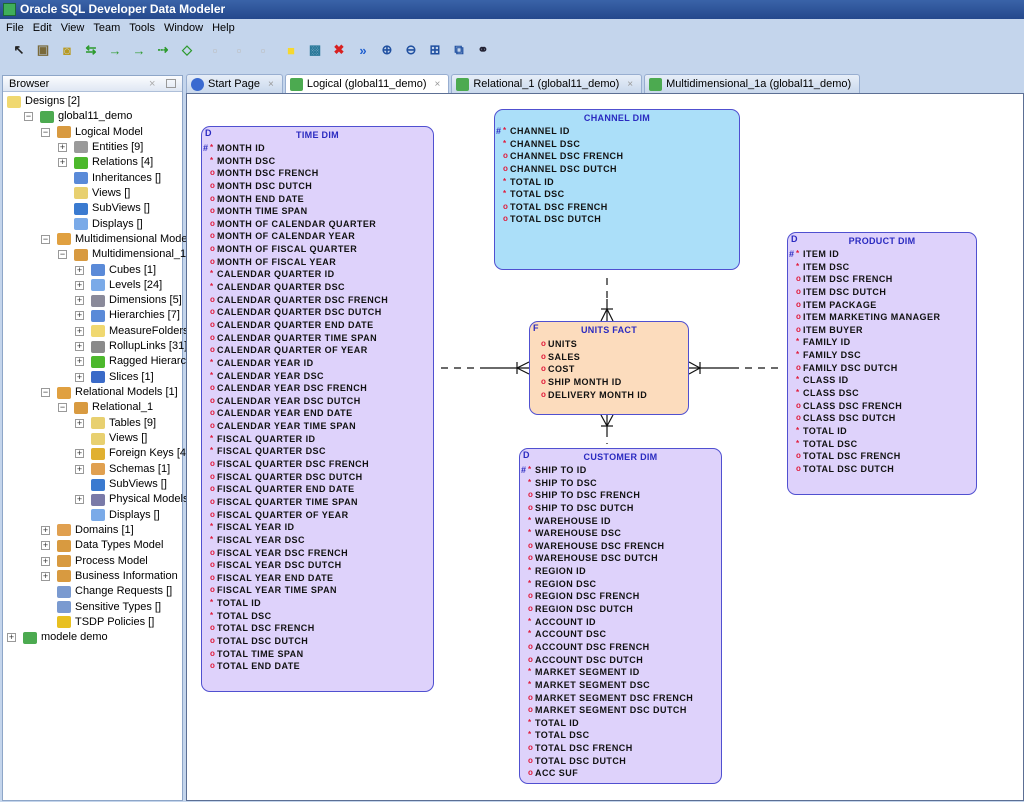  Describe the element at coordinates (318, 199) in the screenshot. I see `attribute-row: o MONTH END DATE` at that location.